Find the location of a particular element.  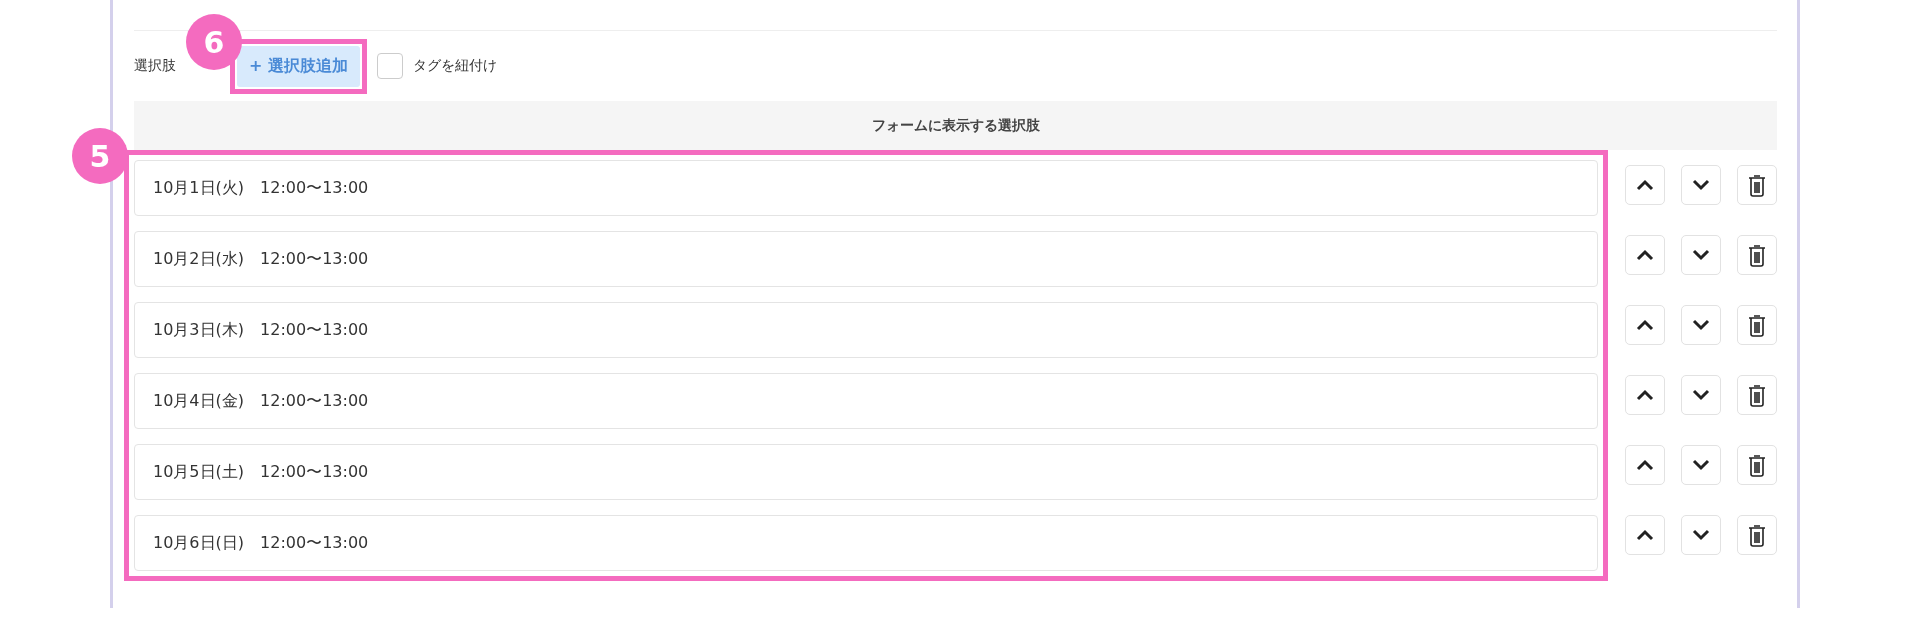

option-field: 10月3日(木) 12:00〜13:00 is located at coordinates (866, 330).